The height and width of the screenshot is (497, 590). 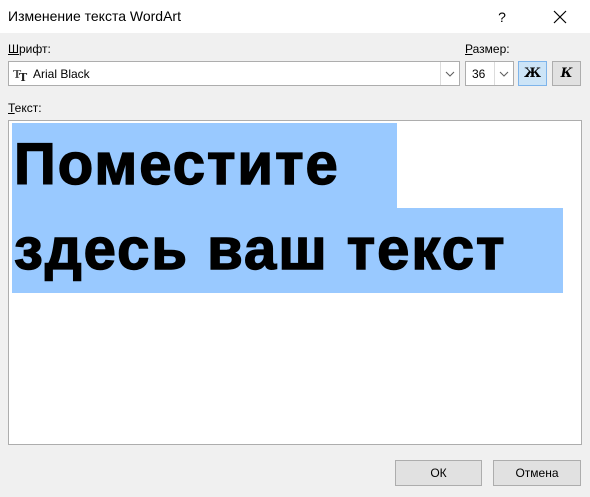 I want to click on font-dropdown: T T Arial Black, so click(x=234, y=73).